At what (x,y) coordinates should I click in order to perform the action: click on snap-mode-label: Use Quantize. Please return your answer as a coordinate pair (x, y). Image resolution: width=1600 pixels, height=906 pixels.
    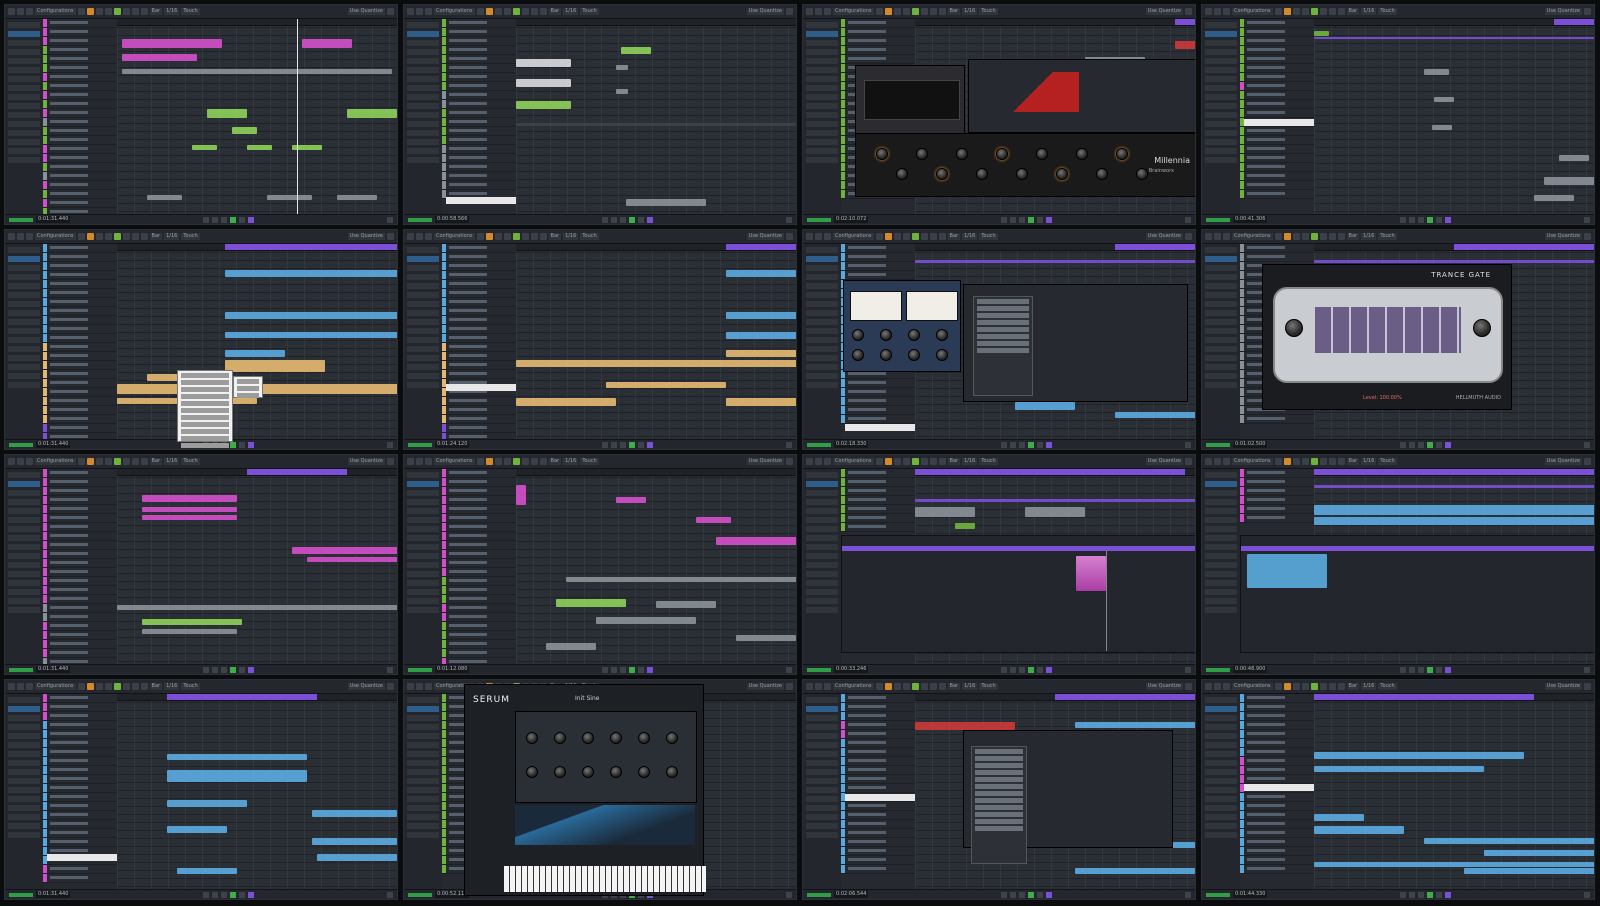
    Looking at the image, I should click on (1563, 11).